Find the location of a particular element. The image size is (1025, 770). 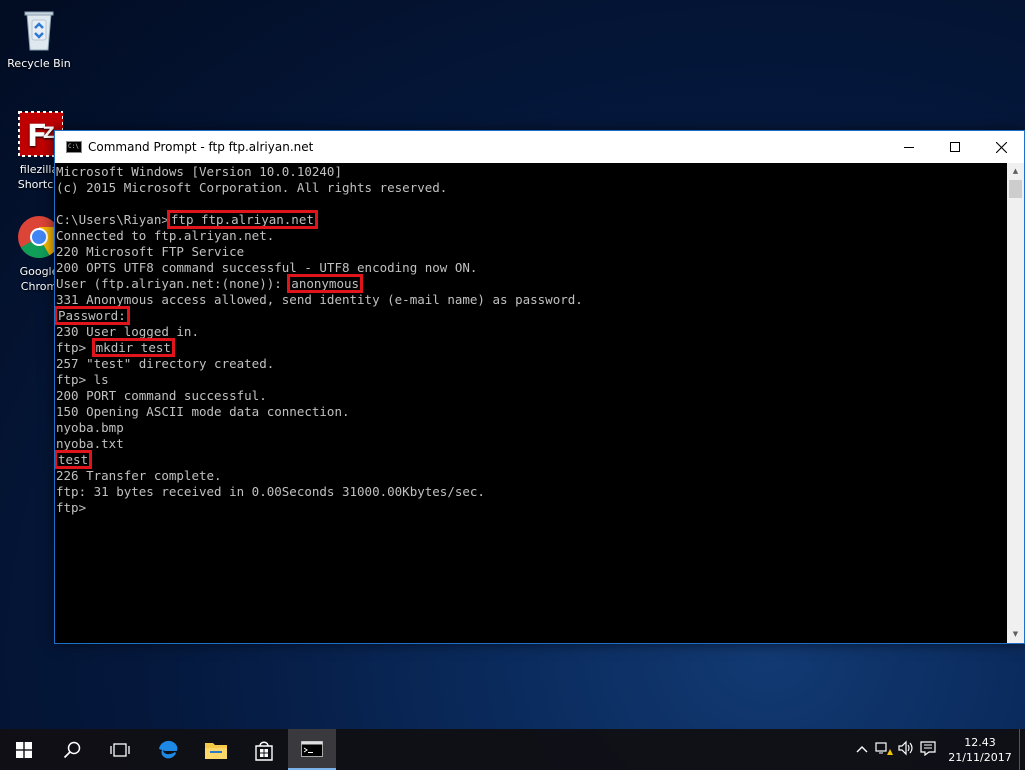

console-text: nyoba.txt is located at coordinates (90, 443).